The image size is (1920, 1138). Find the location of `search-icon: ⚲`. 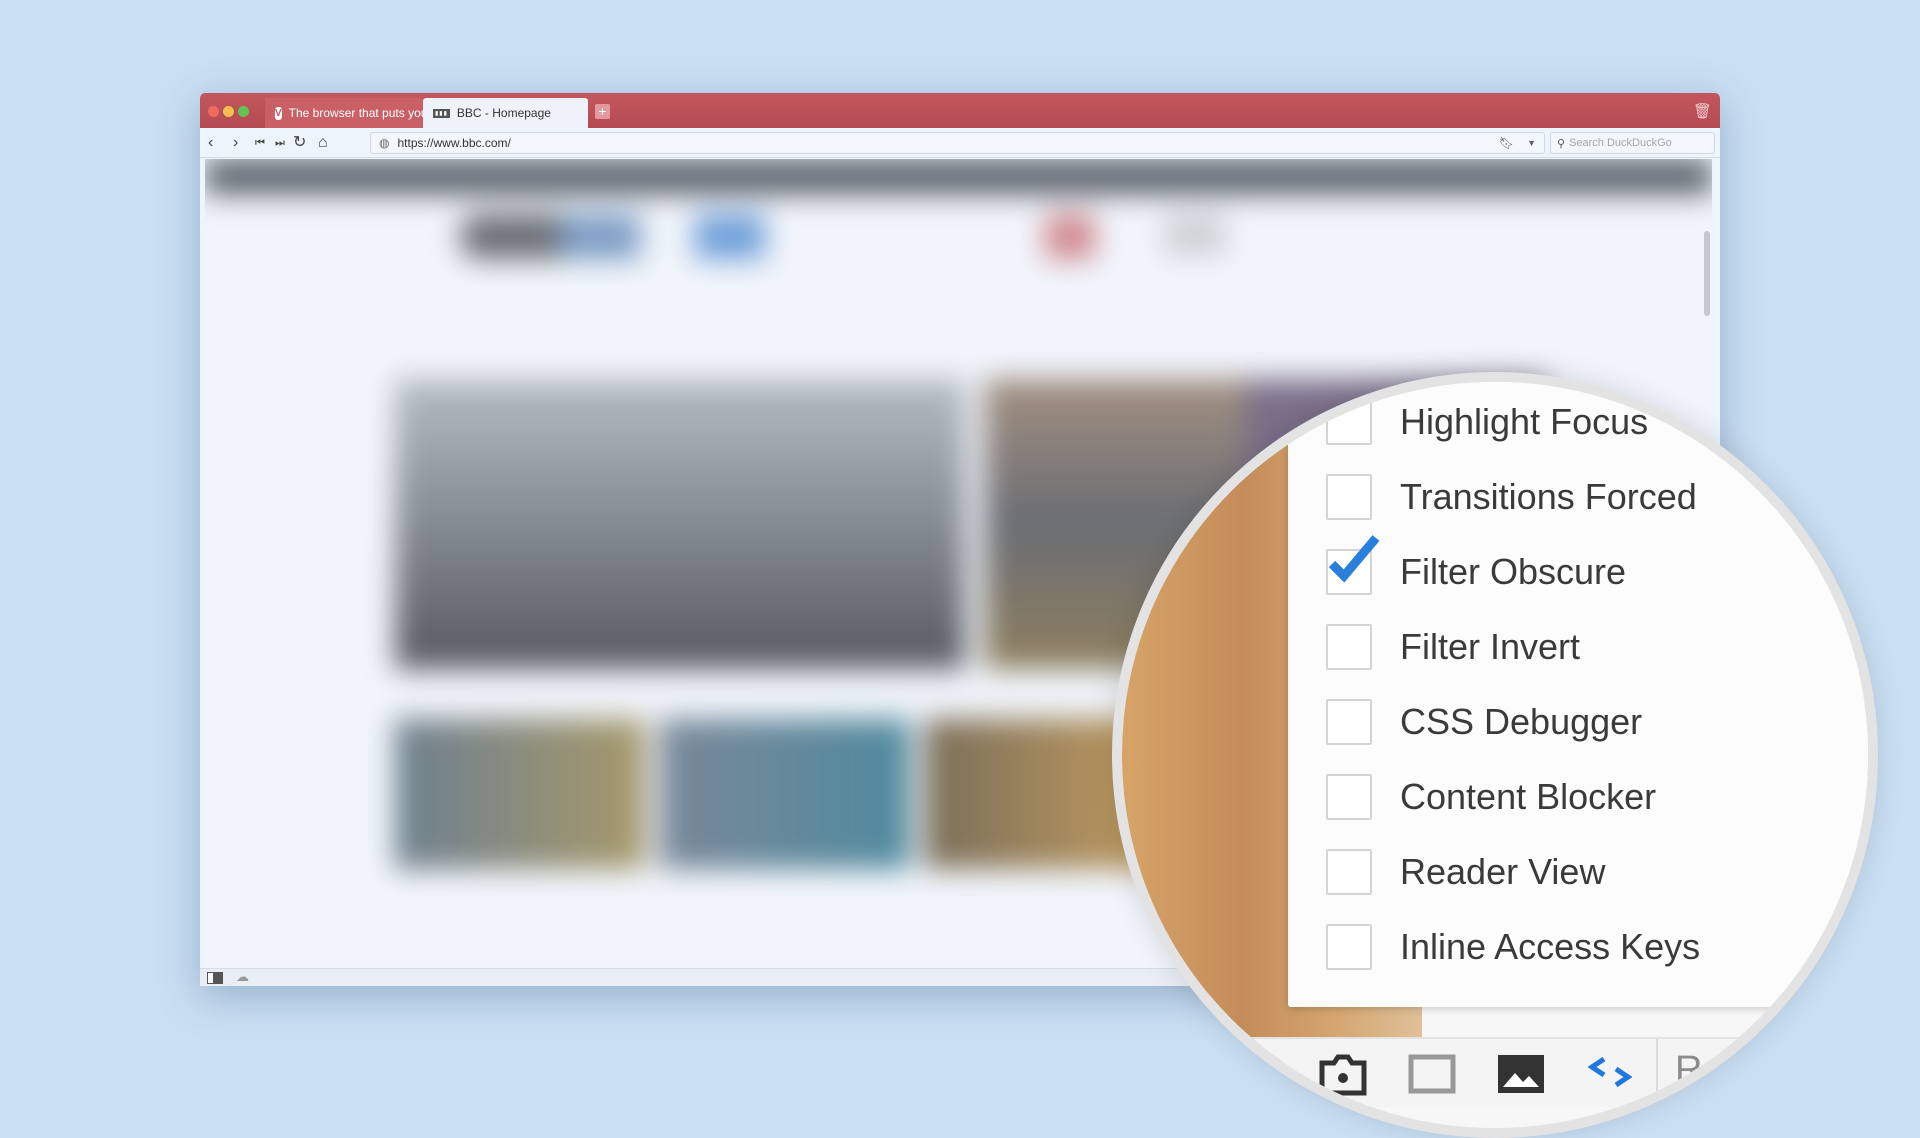

search-icon: ⚲ is located at coordinates (1561, 143).